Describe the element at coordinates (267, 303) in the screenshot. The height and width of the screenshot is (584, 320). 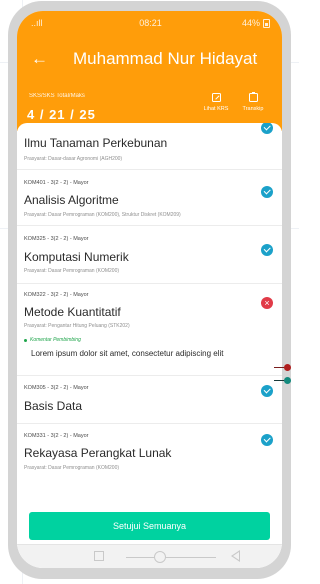
I see `rejected-x-icon: ×` at that location.